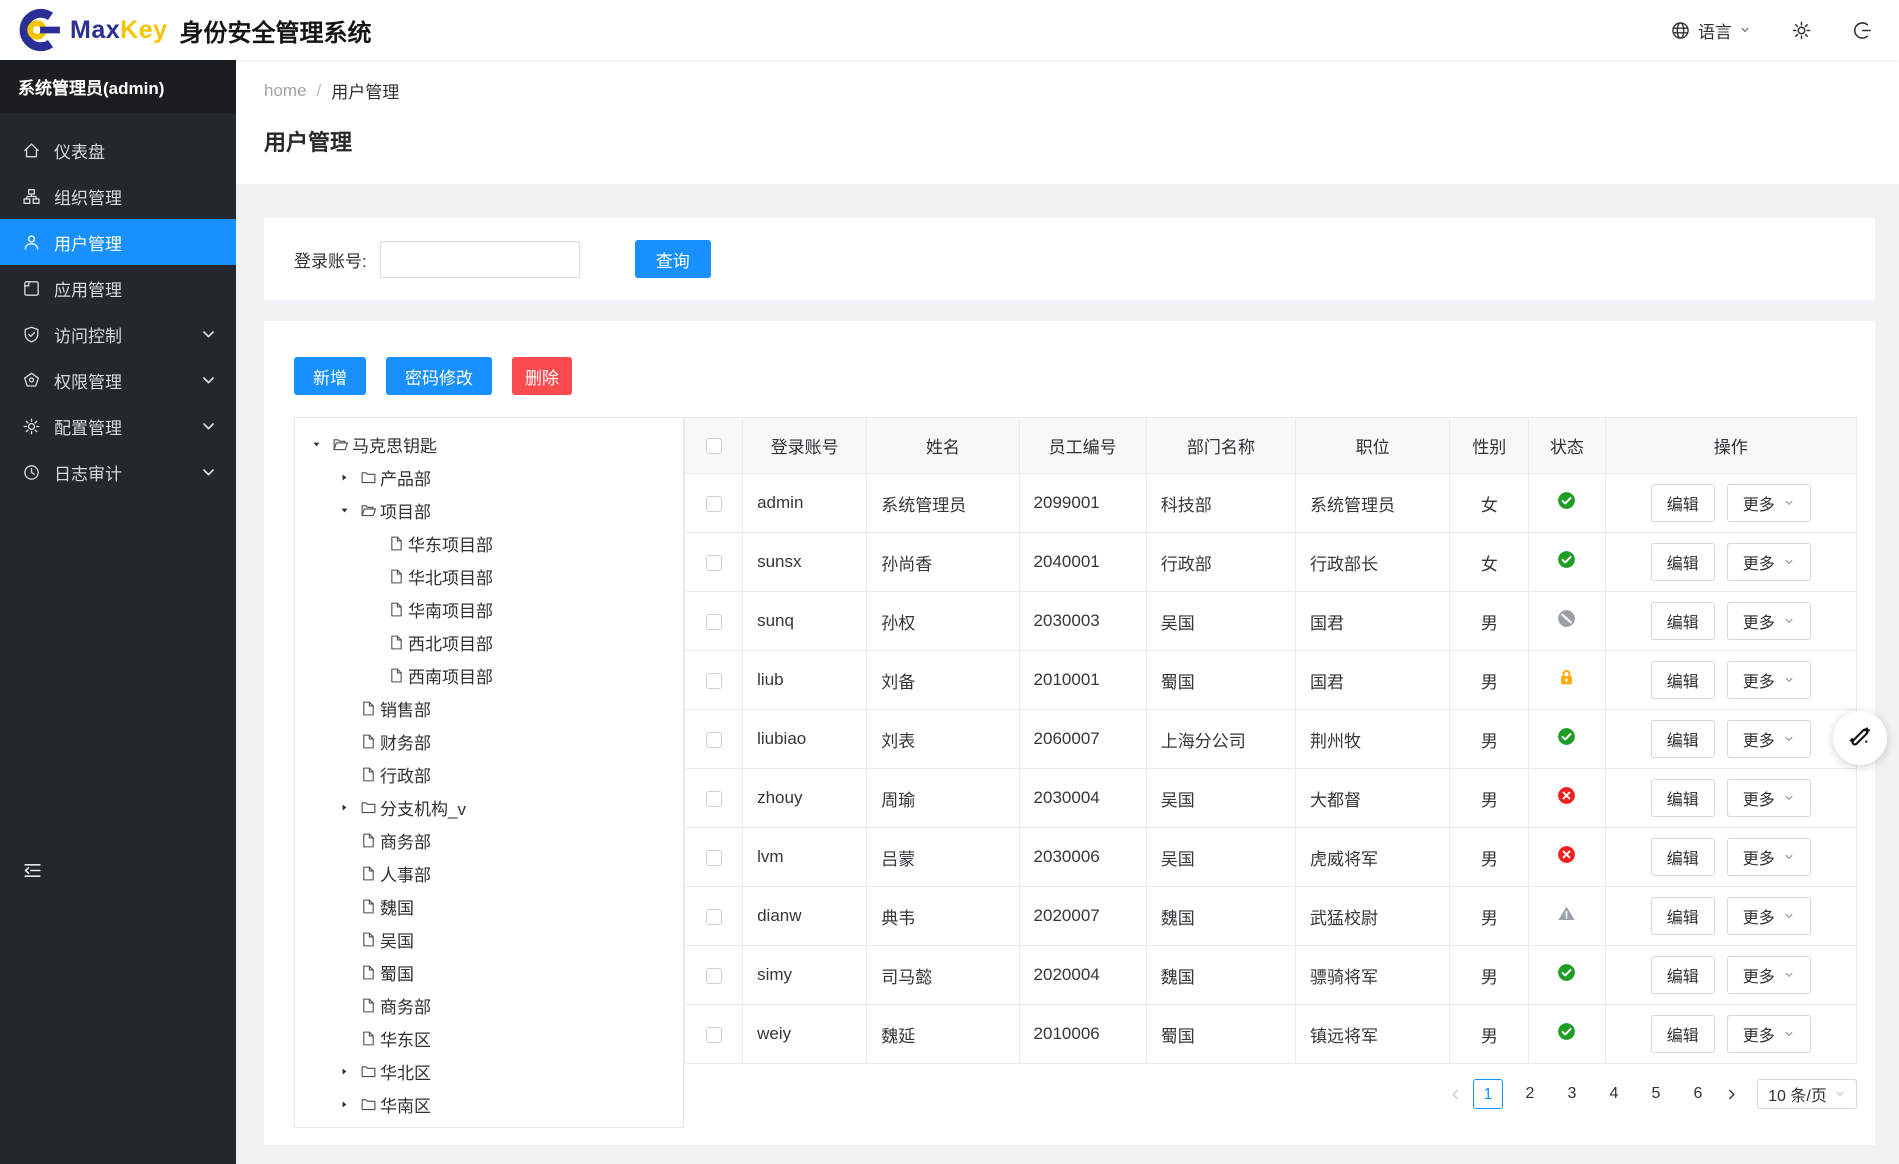 The width and height of the screenshot is (1899, 1164). What do you see at coordinates (118, 334) in the screenshot?
I see `sidebar-item-4: 访问控制` at bounding box center [118, 334].